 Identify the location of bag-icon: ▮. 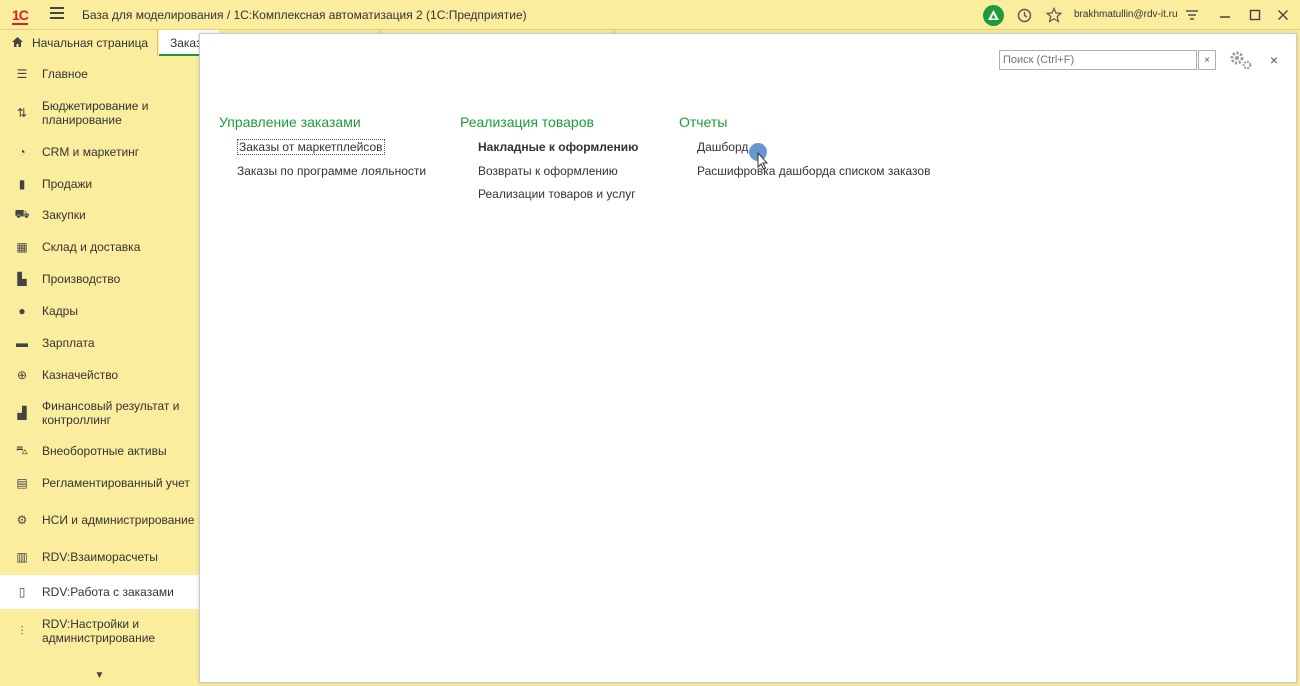
(22, 184).